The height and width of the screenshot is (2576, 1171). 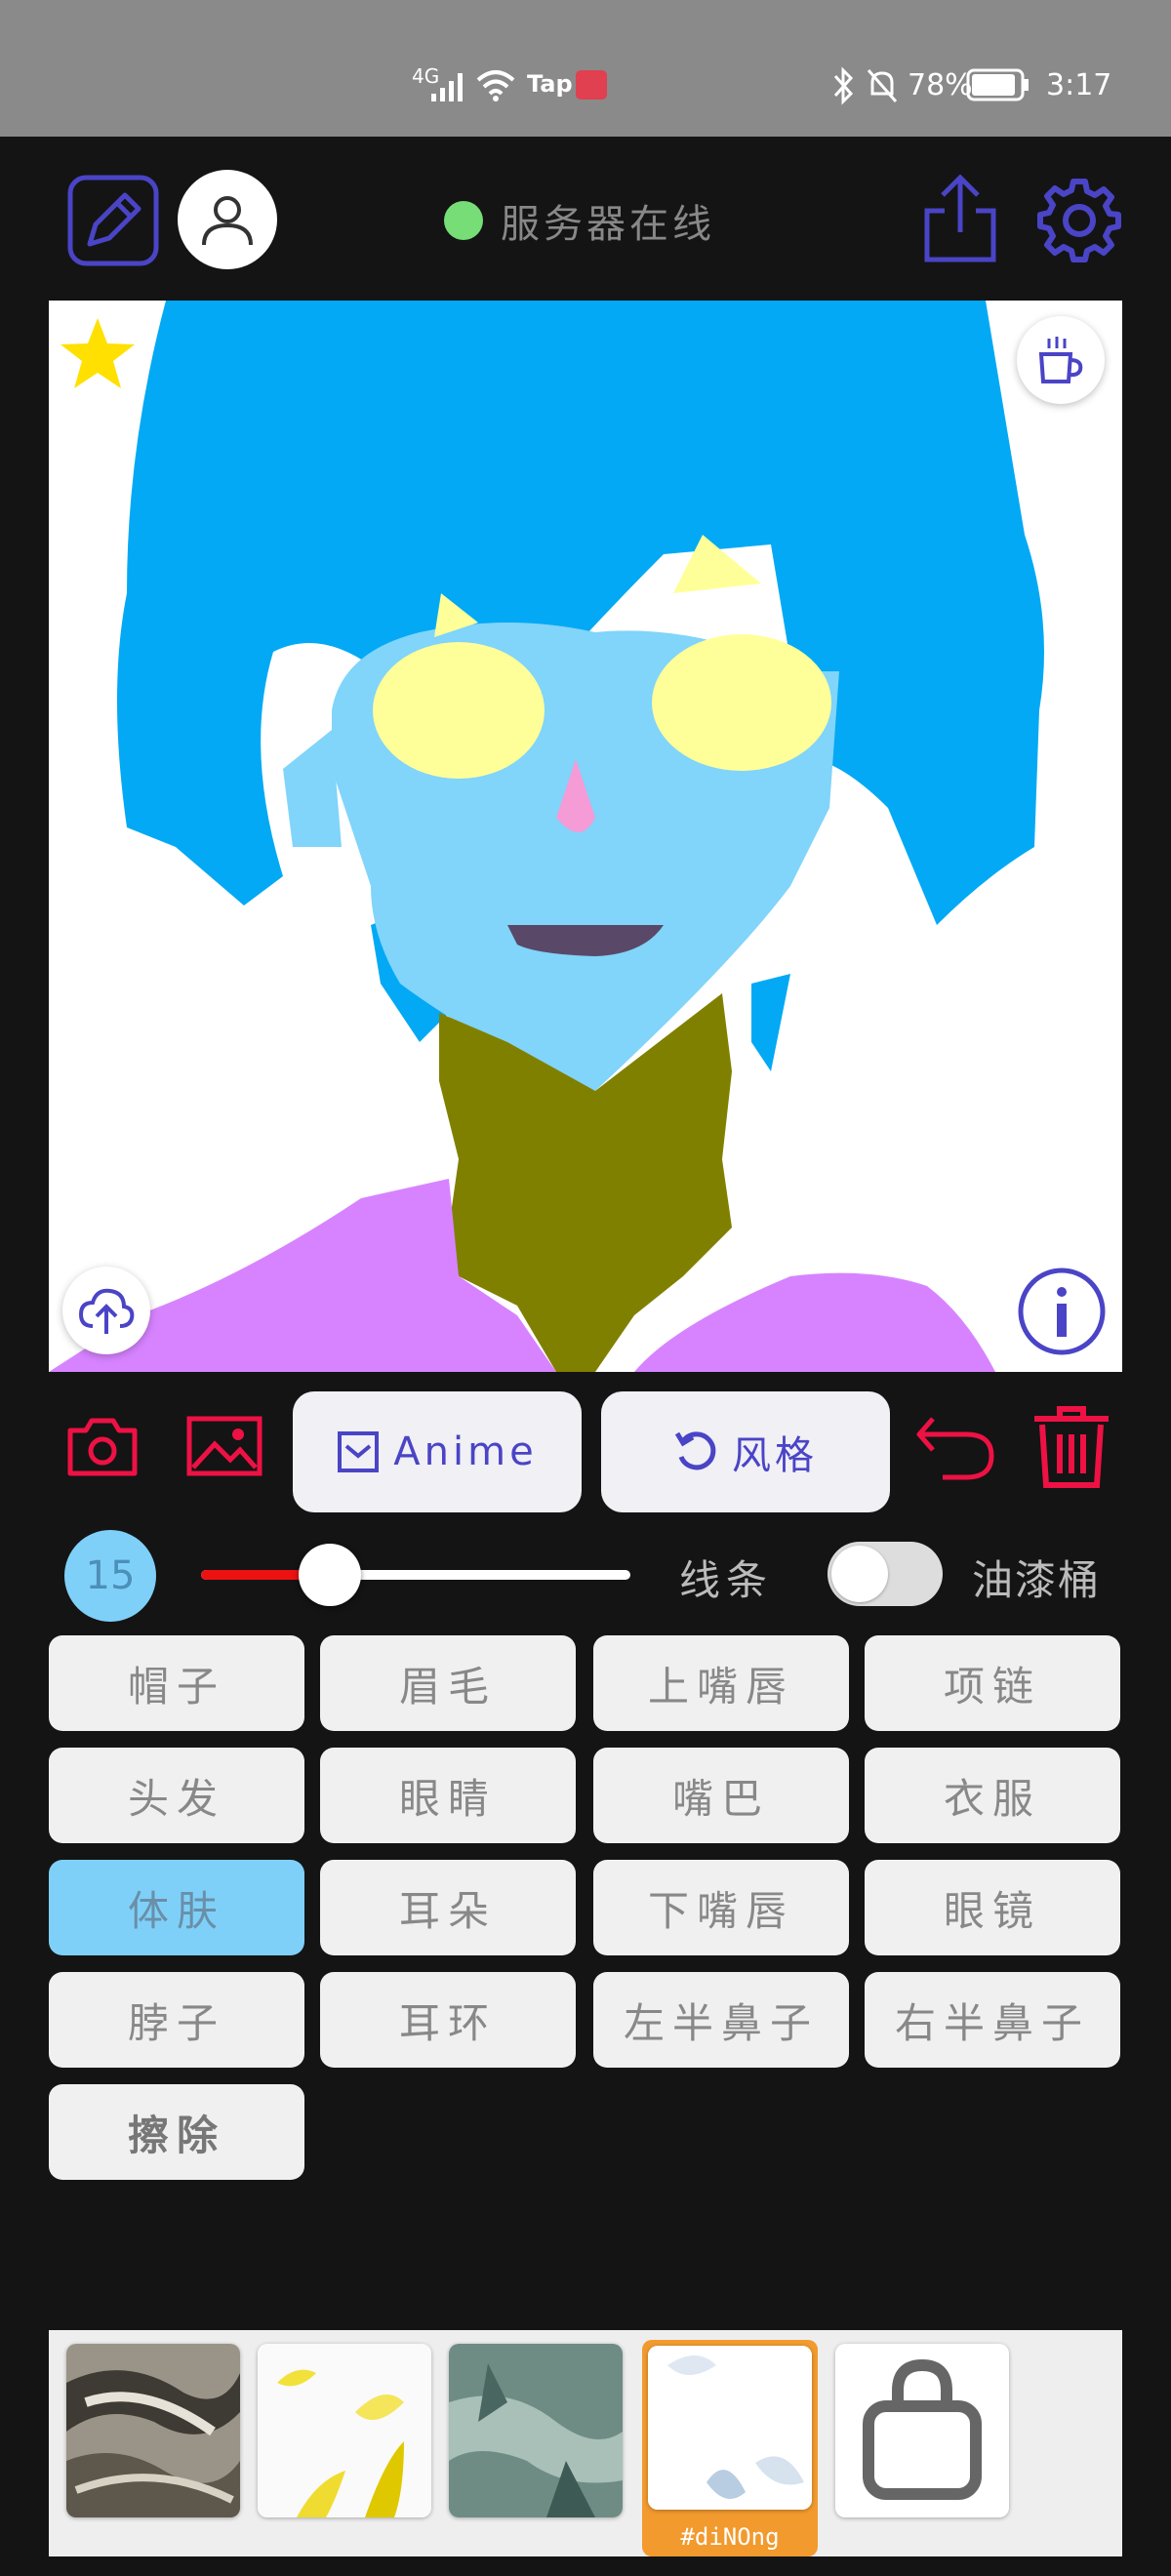 What do you see at coordinates (721, 1795) in the screenshot?
I see `part-button: 嘴巴` at bounding box center [721, 1795].